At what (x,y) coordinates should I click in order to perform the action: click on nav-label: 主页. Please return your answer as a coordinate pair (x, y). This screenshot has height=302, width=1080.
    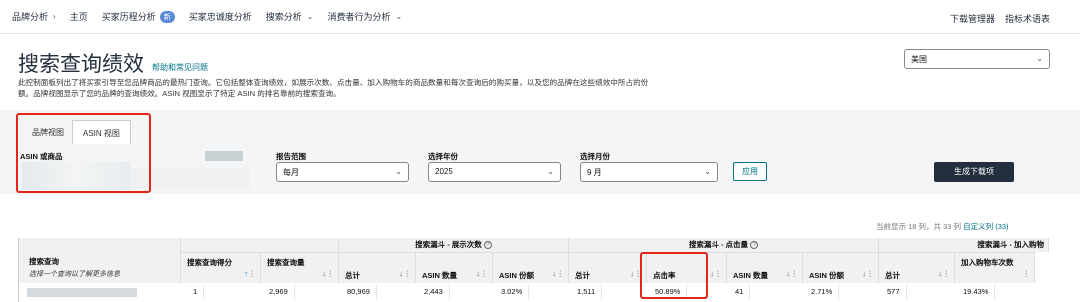
    Looking at the image, I should click on (78, 17).